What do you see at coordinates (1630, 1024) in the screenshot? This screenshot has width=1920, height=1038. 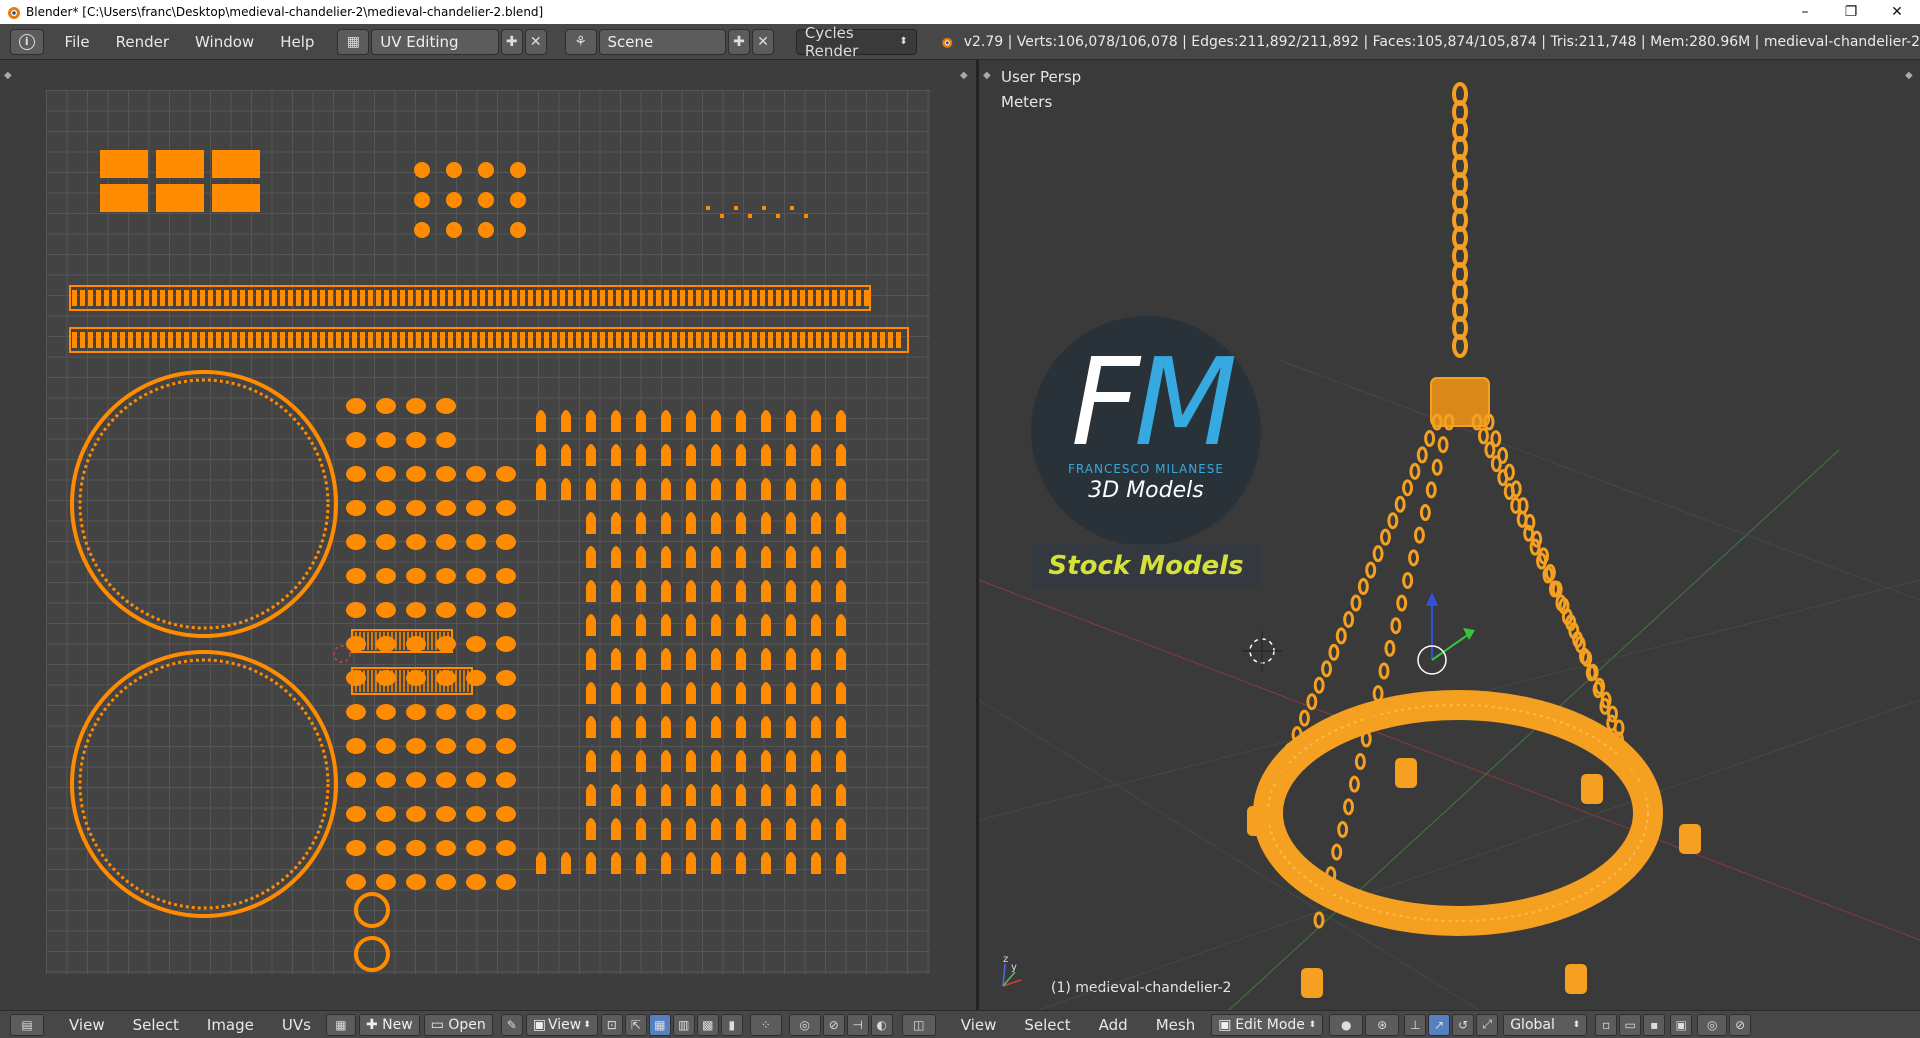 I see `edge-mode-icon: ▭` at bounding box center [1630, 1024].